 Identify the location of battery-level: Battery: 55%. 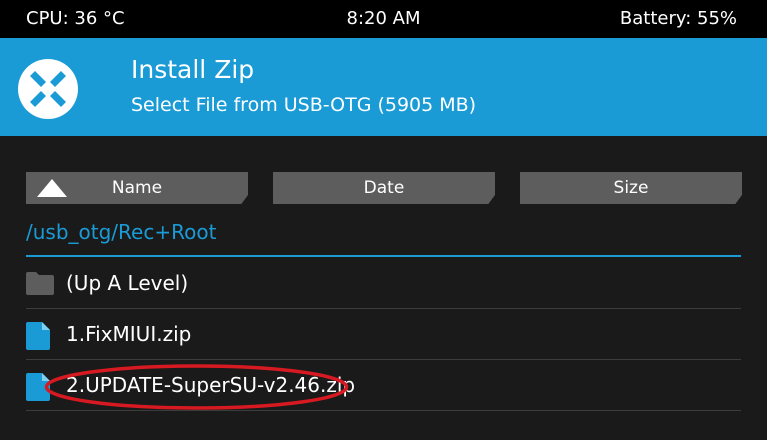
(678, 18).